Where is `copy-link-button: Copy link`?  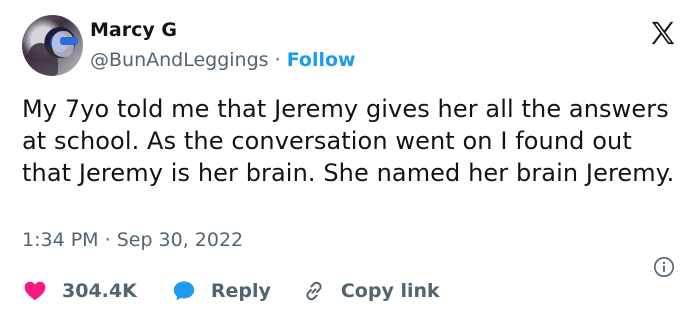 copy-link-button: Copy link is located at coordinates (370, 291).